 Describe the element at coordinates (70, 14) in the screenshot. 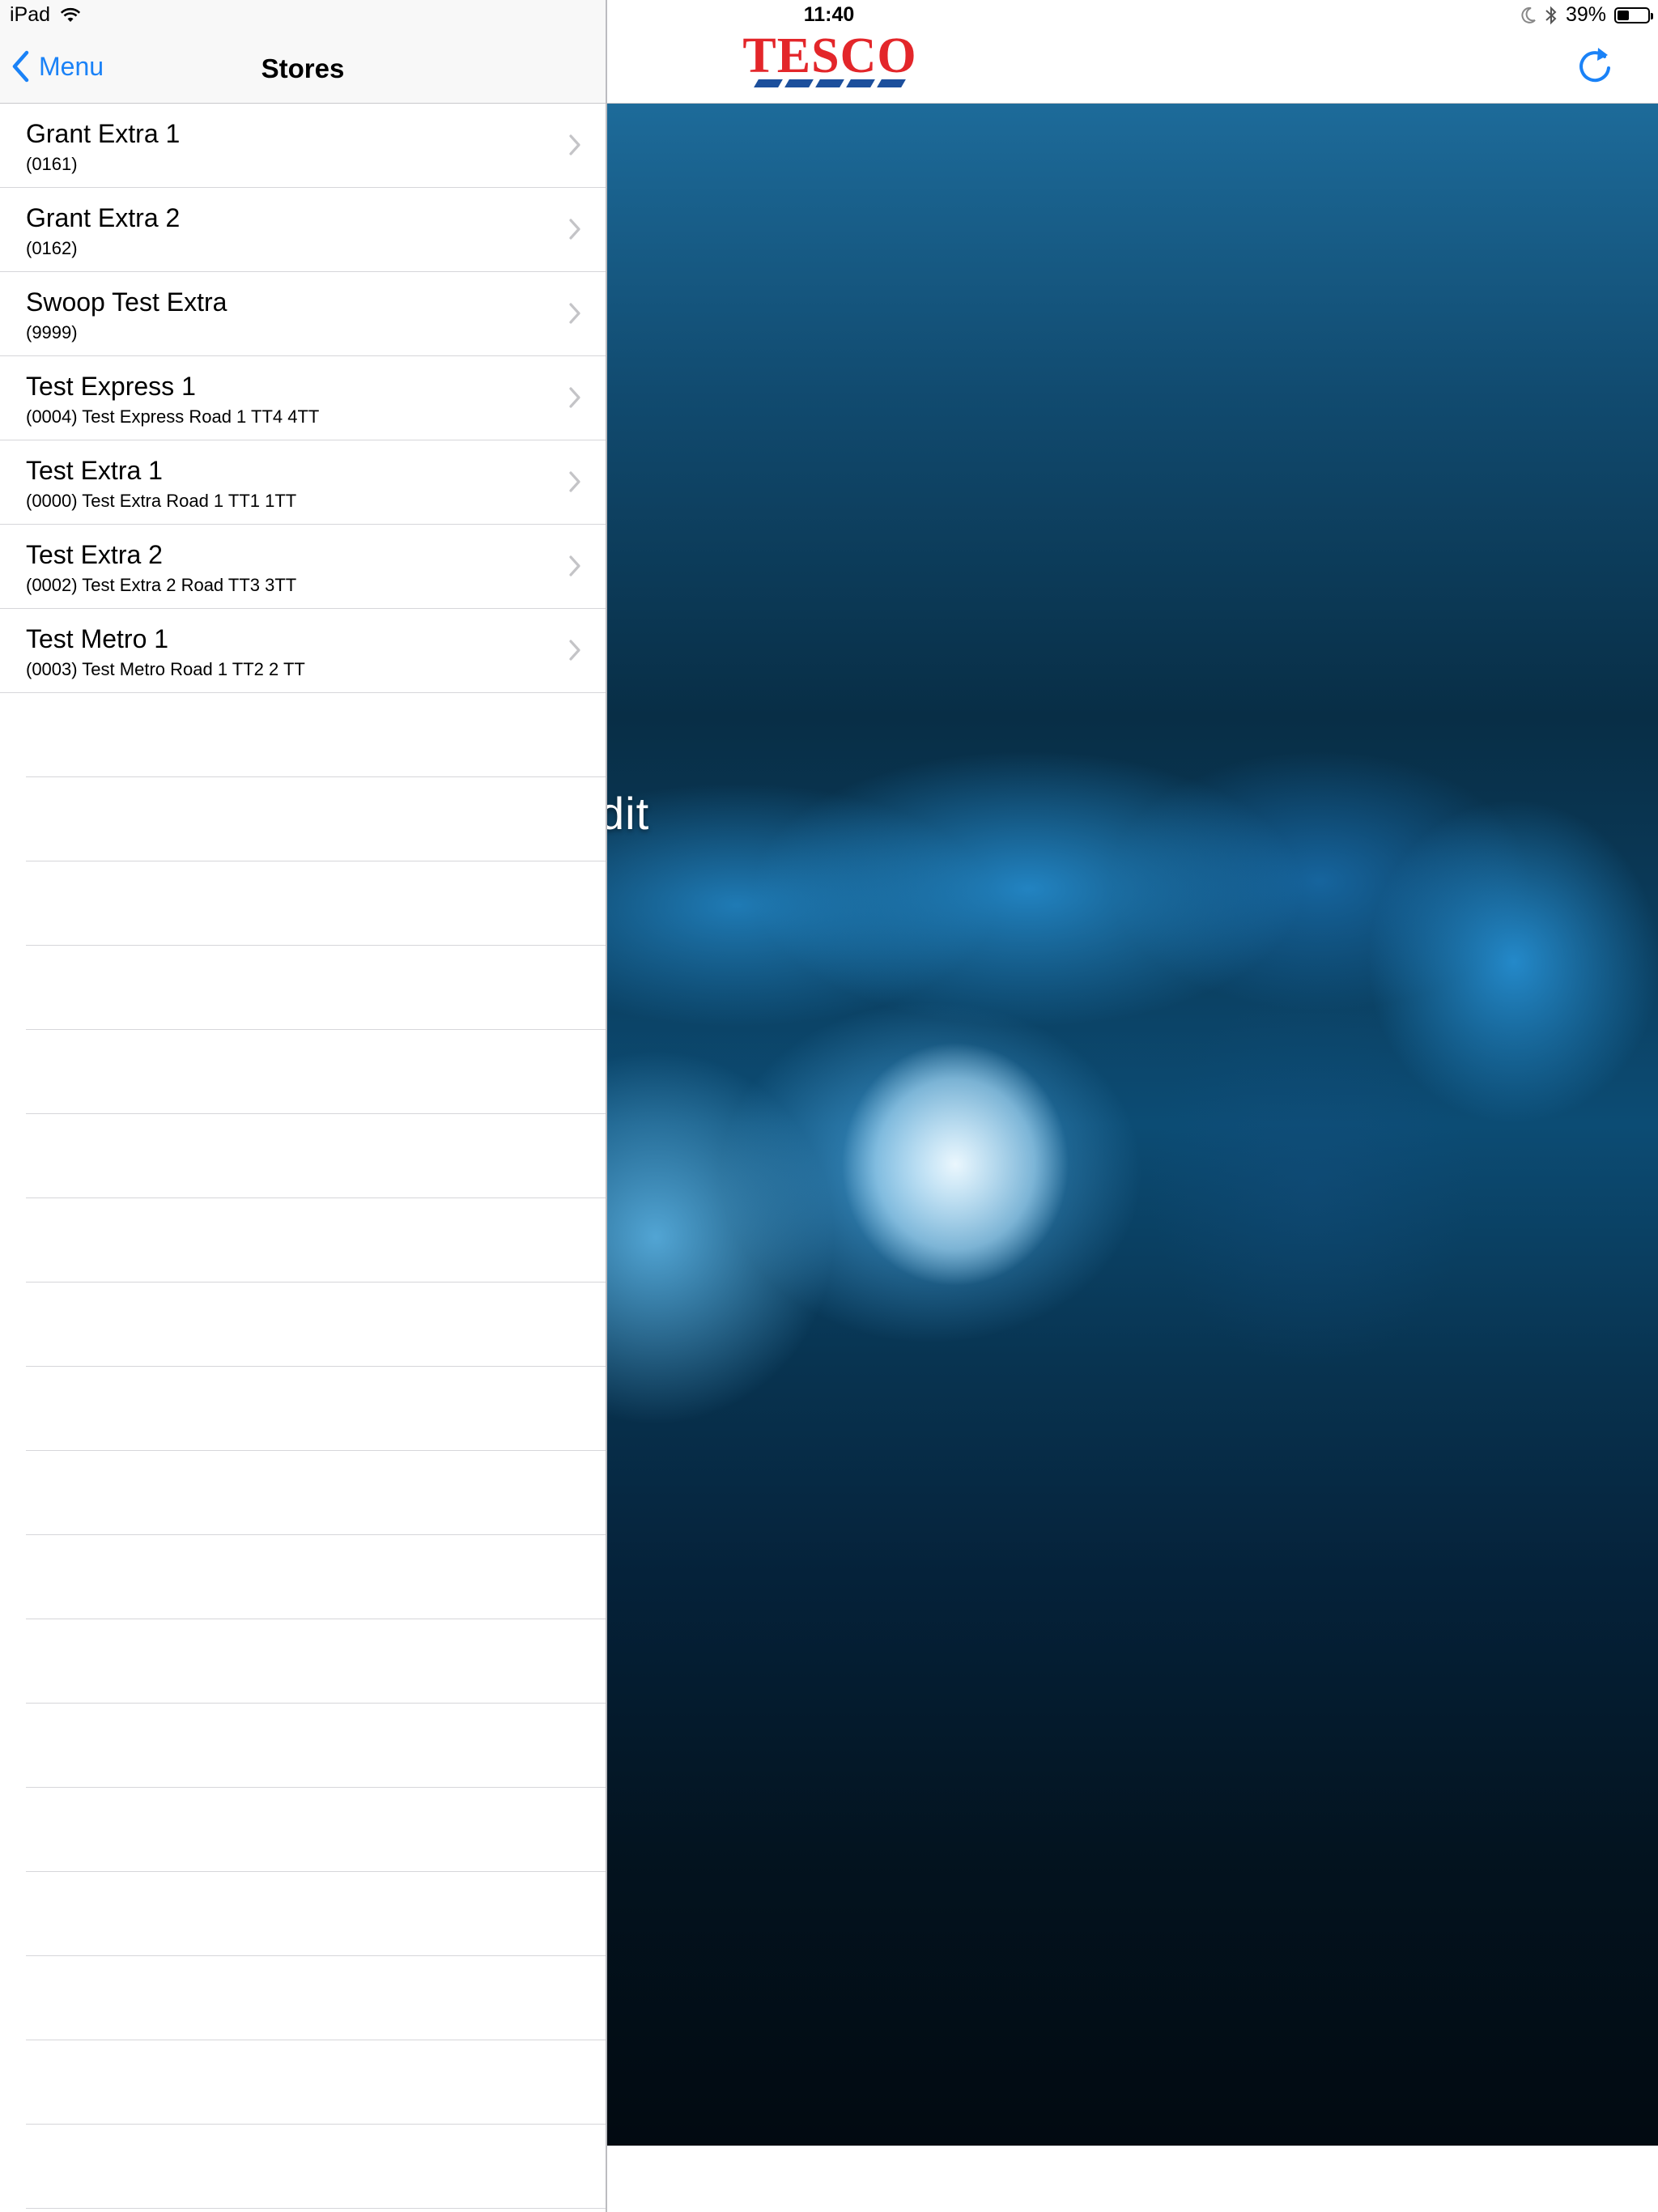

I see `wifi-icon` at that location.